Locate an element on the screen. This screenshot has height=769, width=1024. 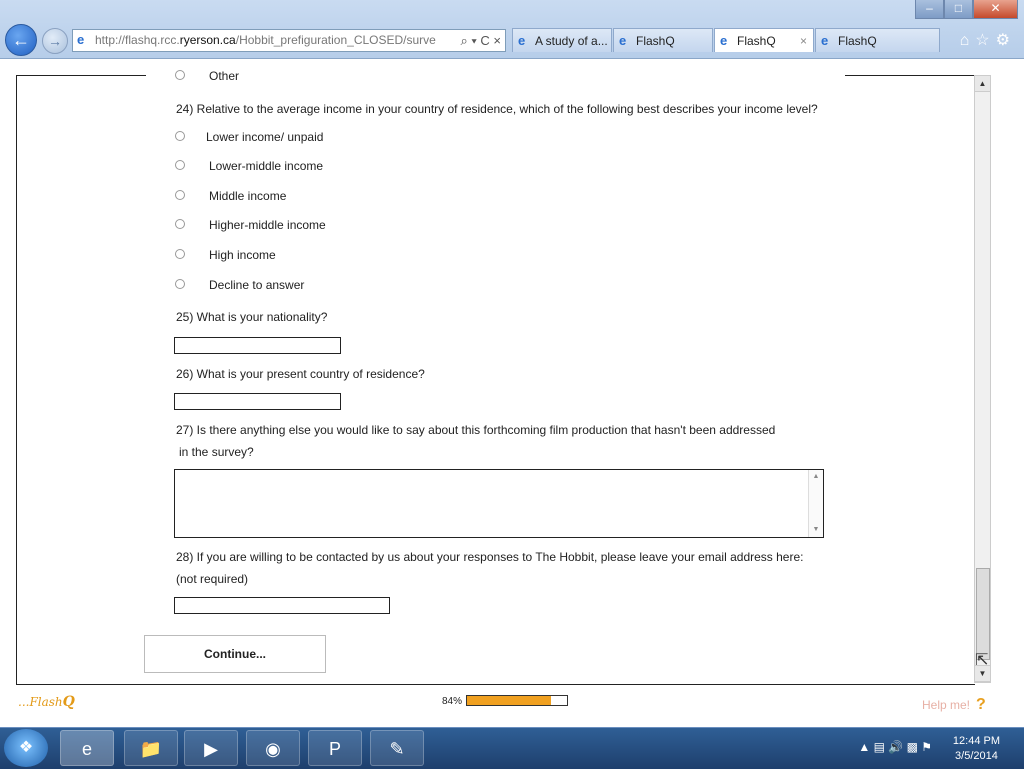
option-label: Lower income/ unpaid is located at coordinates (265, 137).